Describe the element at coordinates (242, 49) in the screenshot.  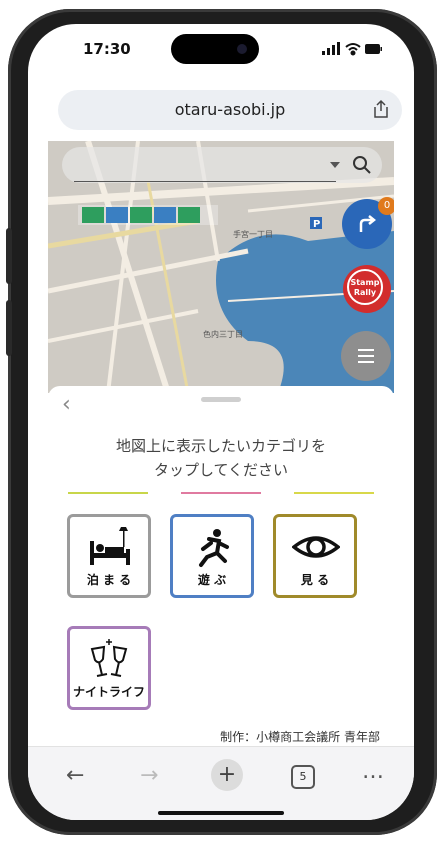
I see `camera-icon` at that location.